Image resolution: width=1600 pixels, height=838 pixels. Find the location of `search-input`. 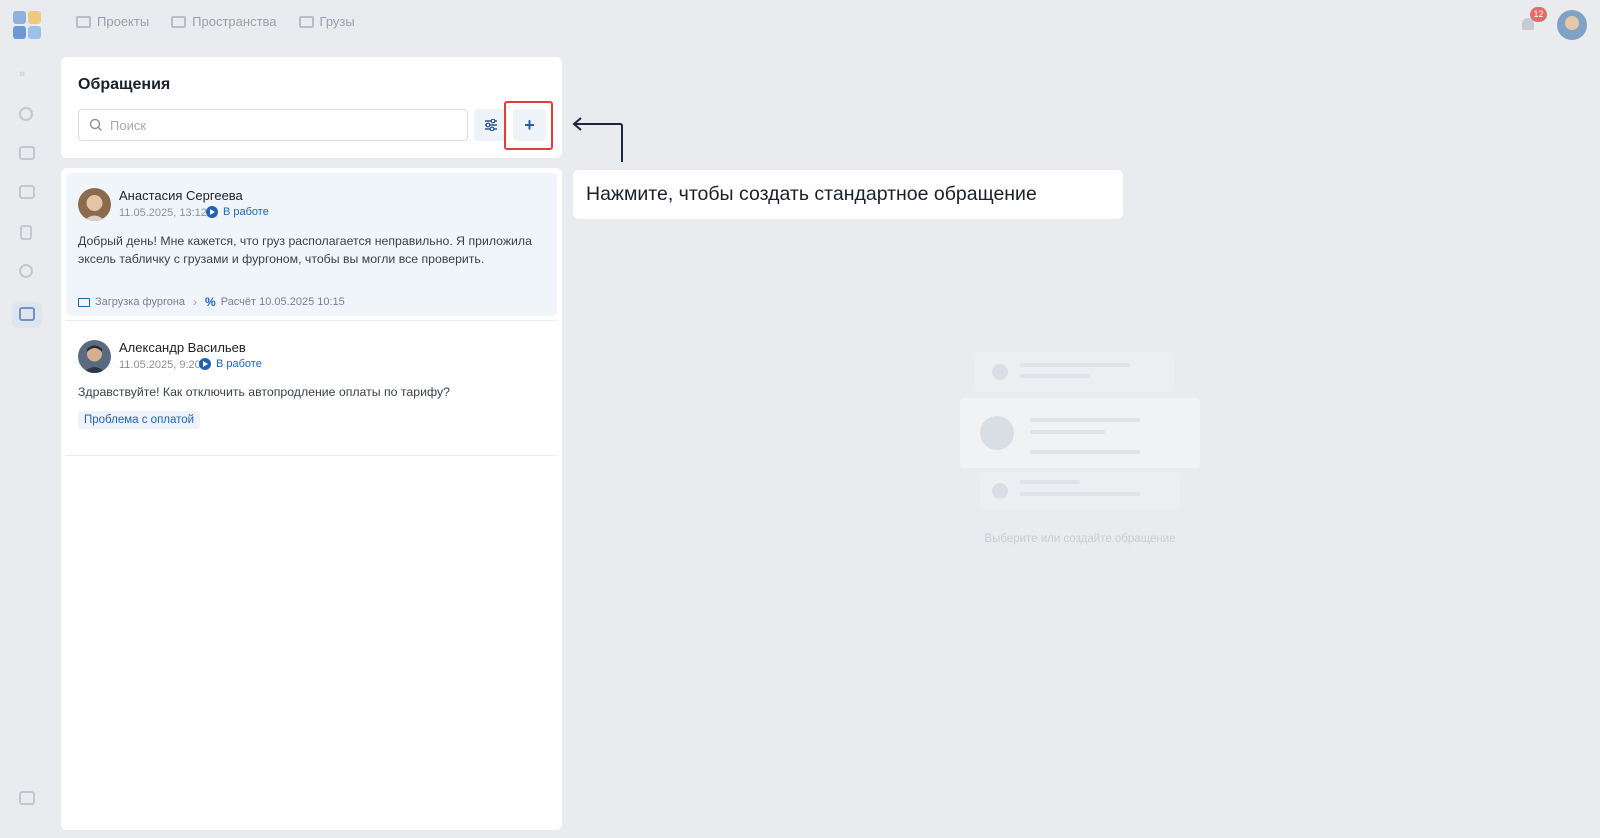

search-input is located at coordinates (280, 125).